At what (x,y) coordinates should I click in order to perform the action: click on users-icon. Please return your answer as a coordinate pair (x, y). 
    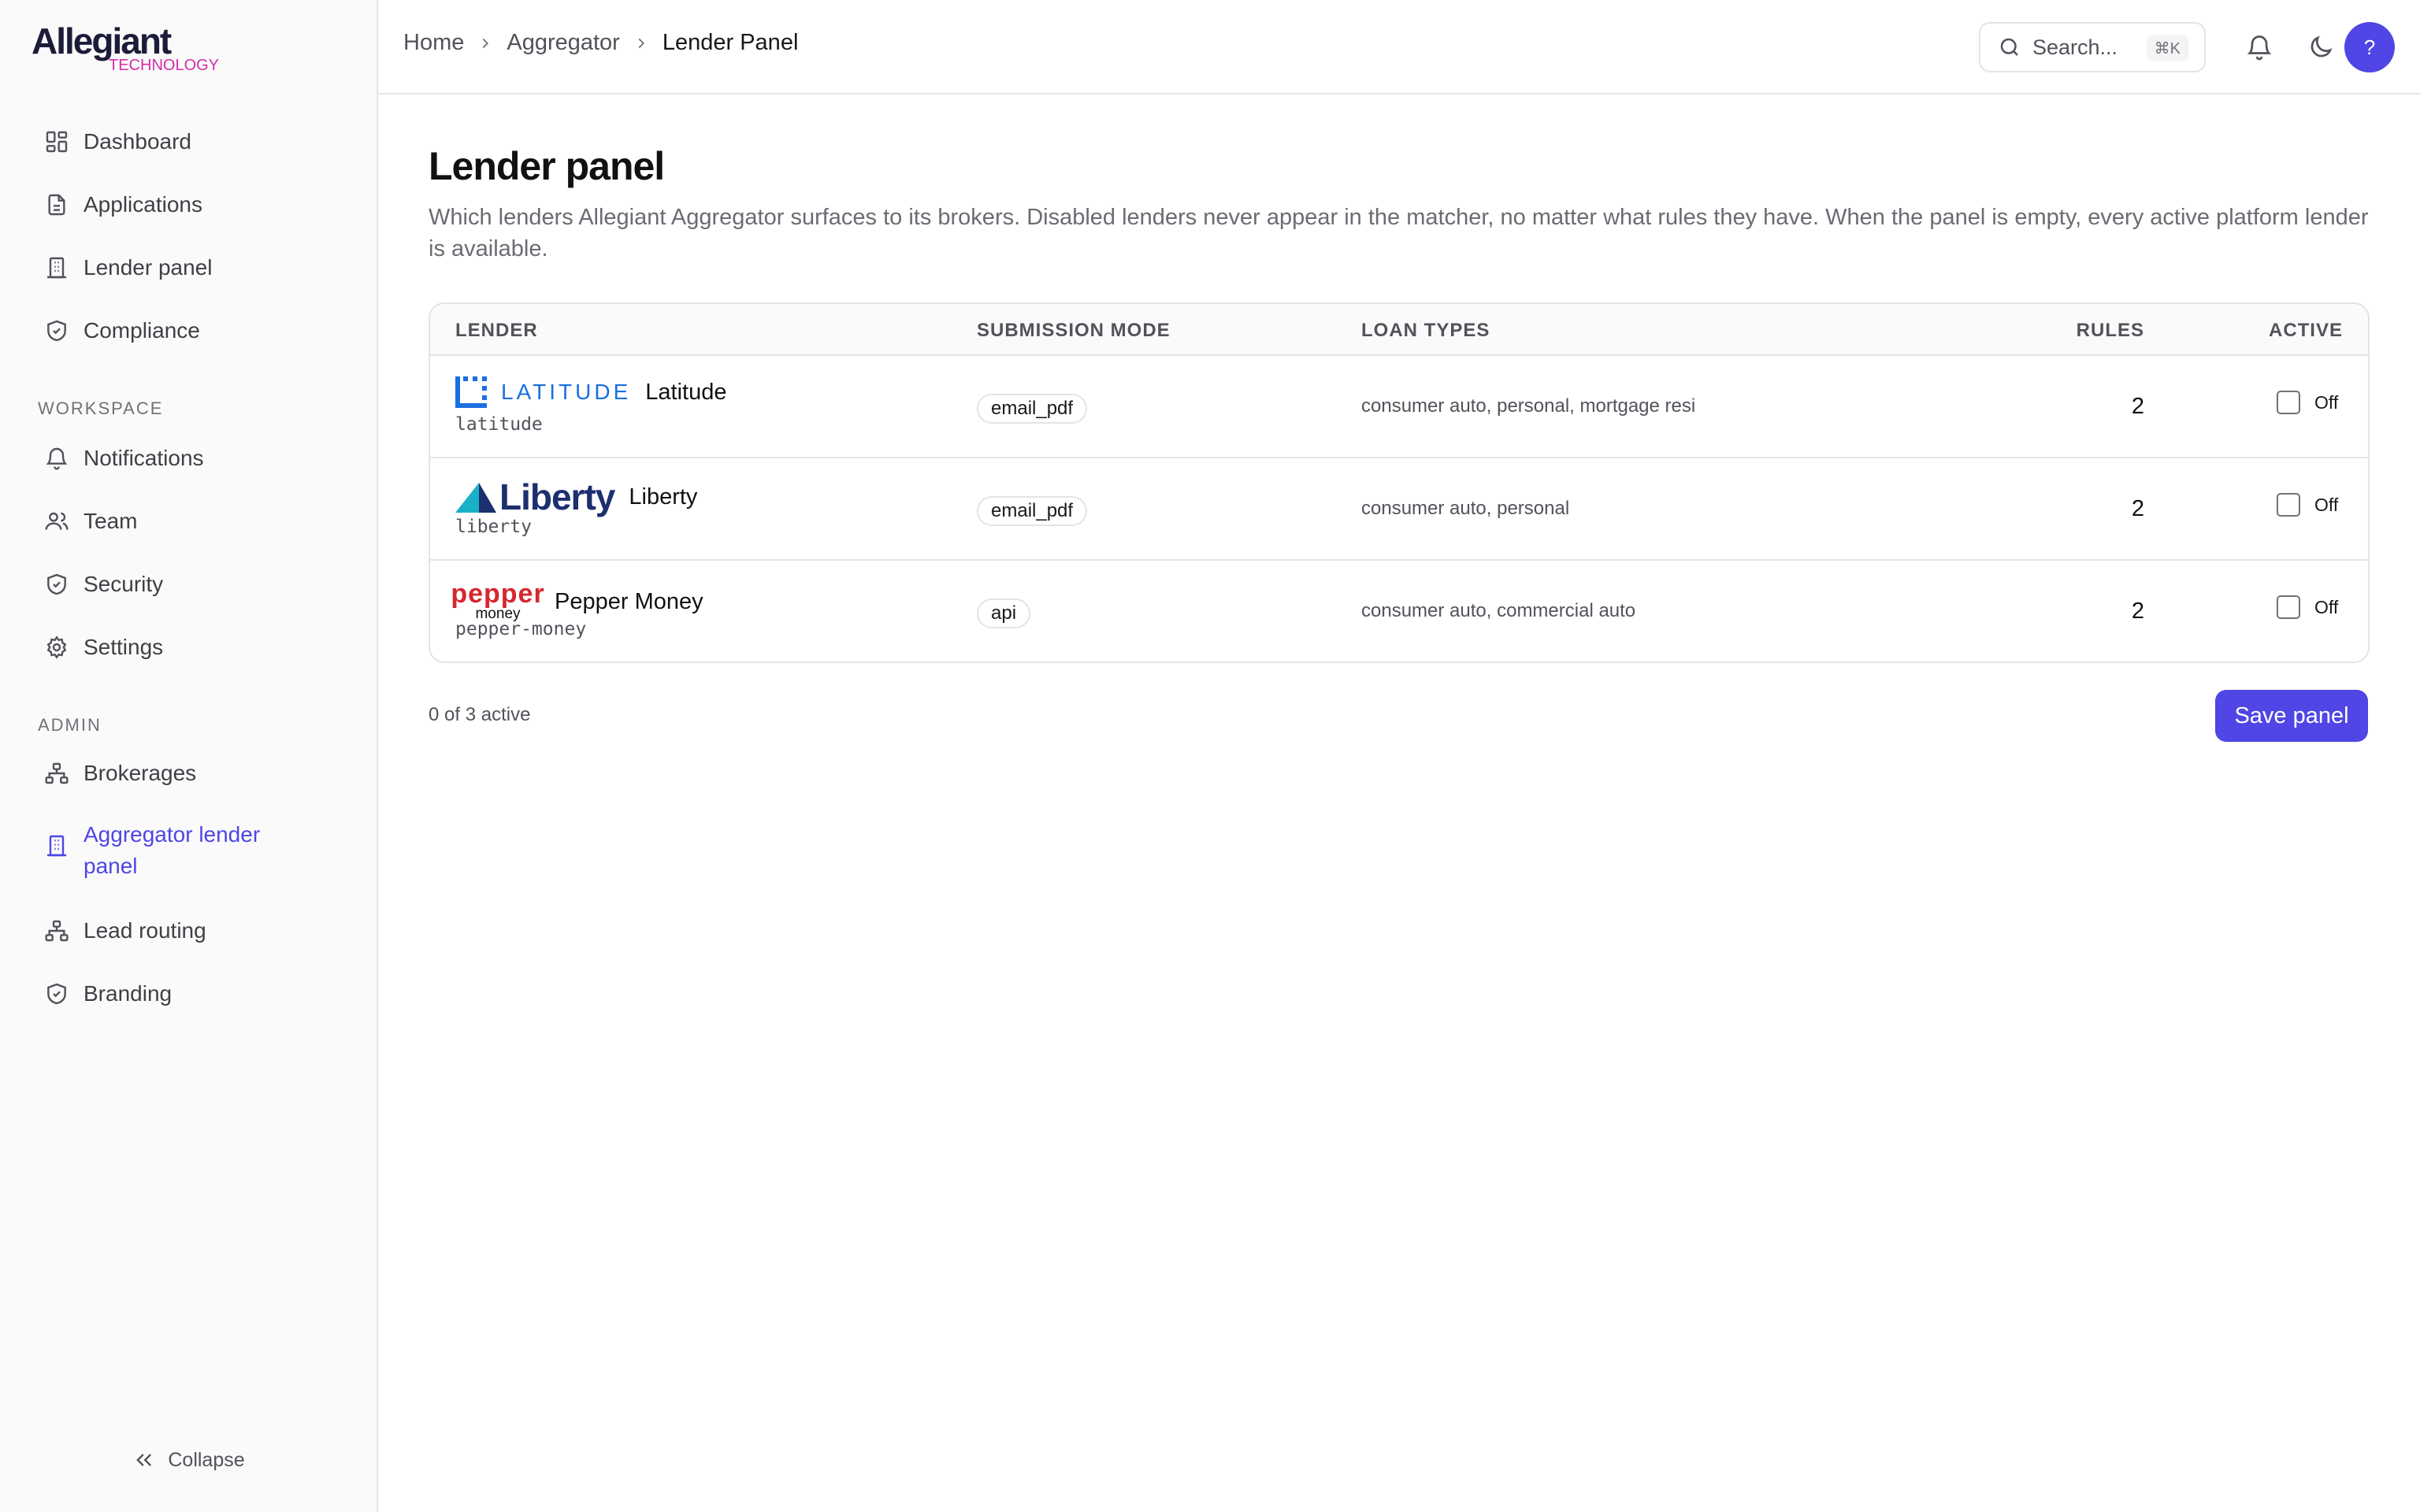
    Looking at the image, I should click on (57, 521).